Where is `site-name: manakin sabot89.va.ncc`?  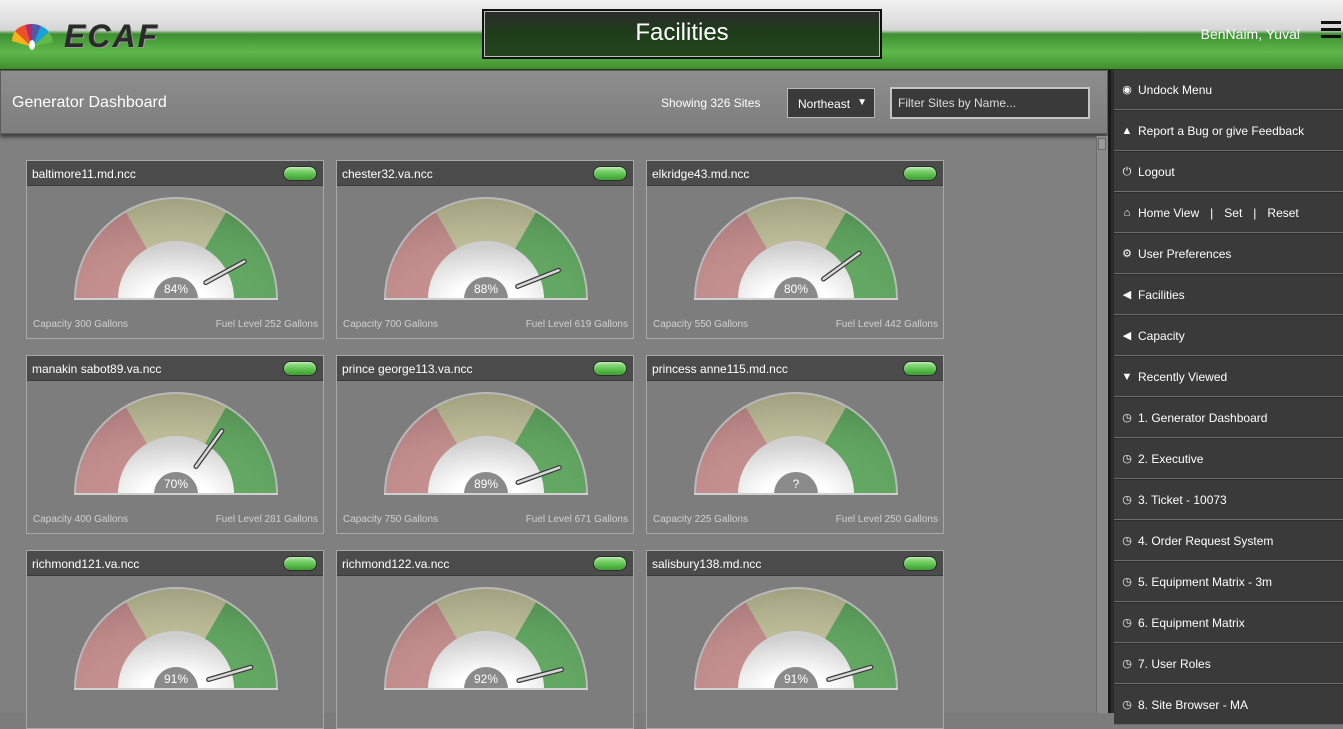
site-name: manakin sabot89.va.ncc is located at coordinates (96, 369).